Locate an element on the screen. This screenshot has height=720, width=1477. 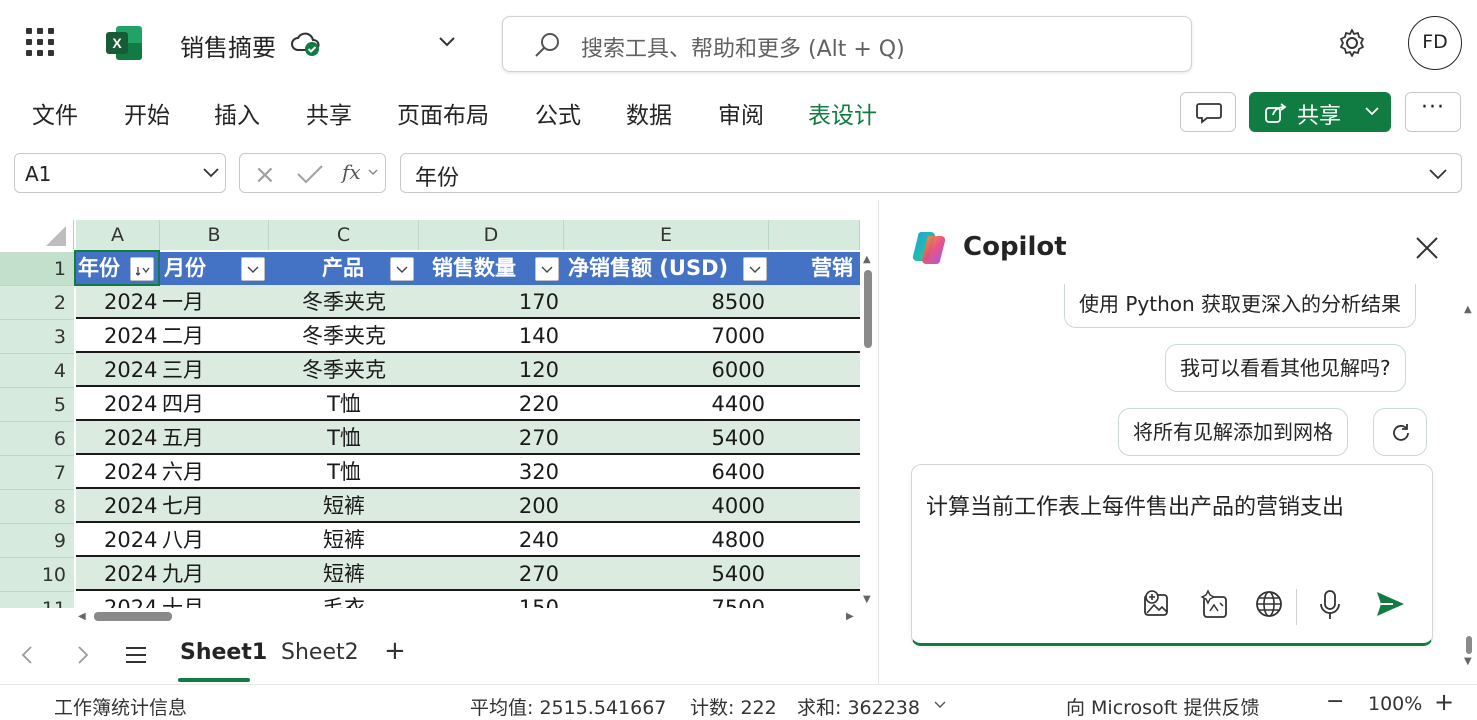
cell-sales: 4800 is located at coordinates (664, 540).